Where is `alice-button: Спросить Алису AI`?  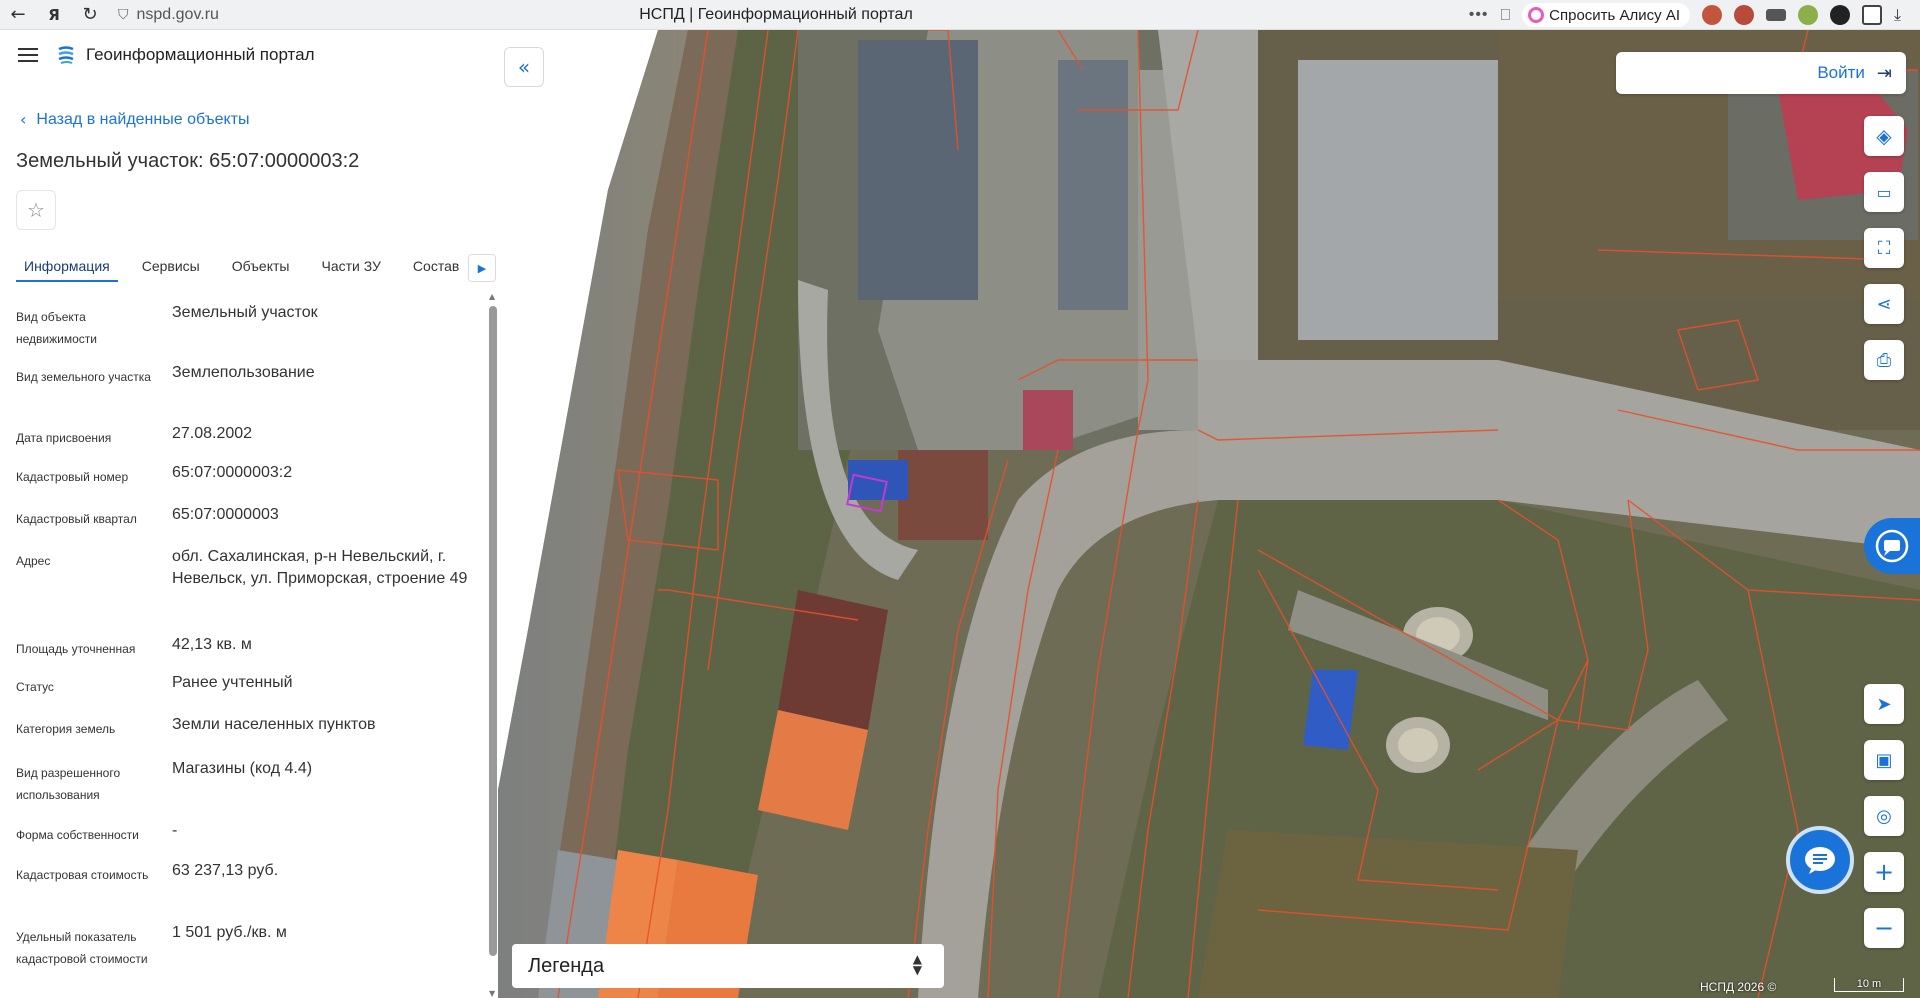 alice-button: Спросить Алису AI is located at coordinates (1606, 15).